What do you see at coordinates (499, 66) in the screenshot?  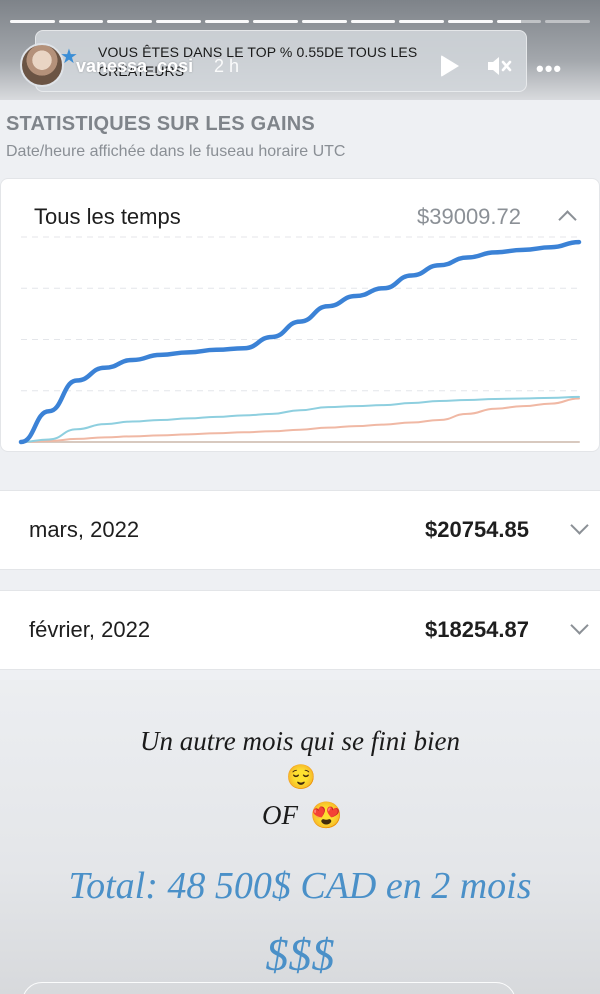 I see `mute-icon` at bounding box center [499, 66].